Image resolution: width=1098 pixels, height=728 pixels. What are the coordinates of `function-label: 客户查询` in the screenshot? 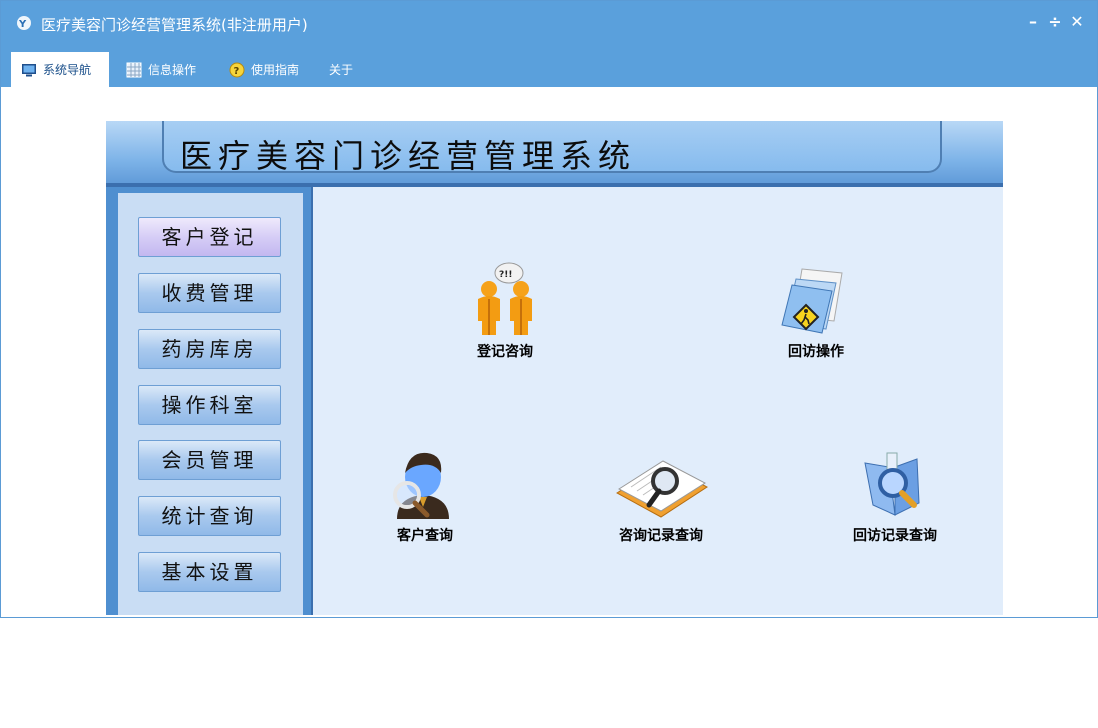 It's located at (425, 536).